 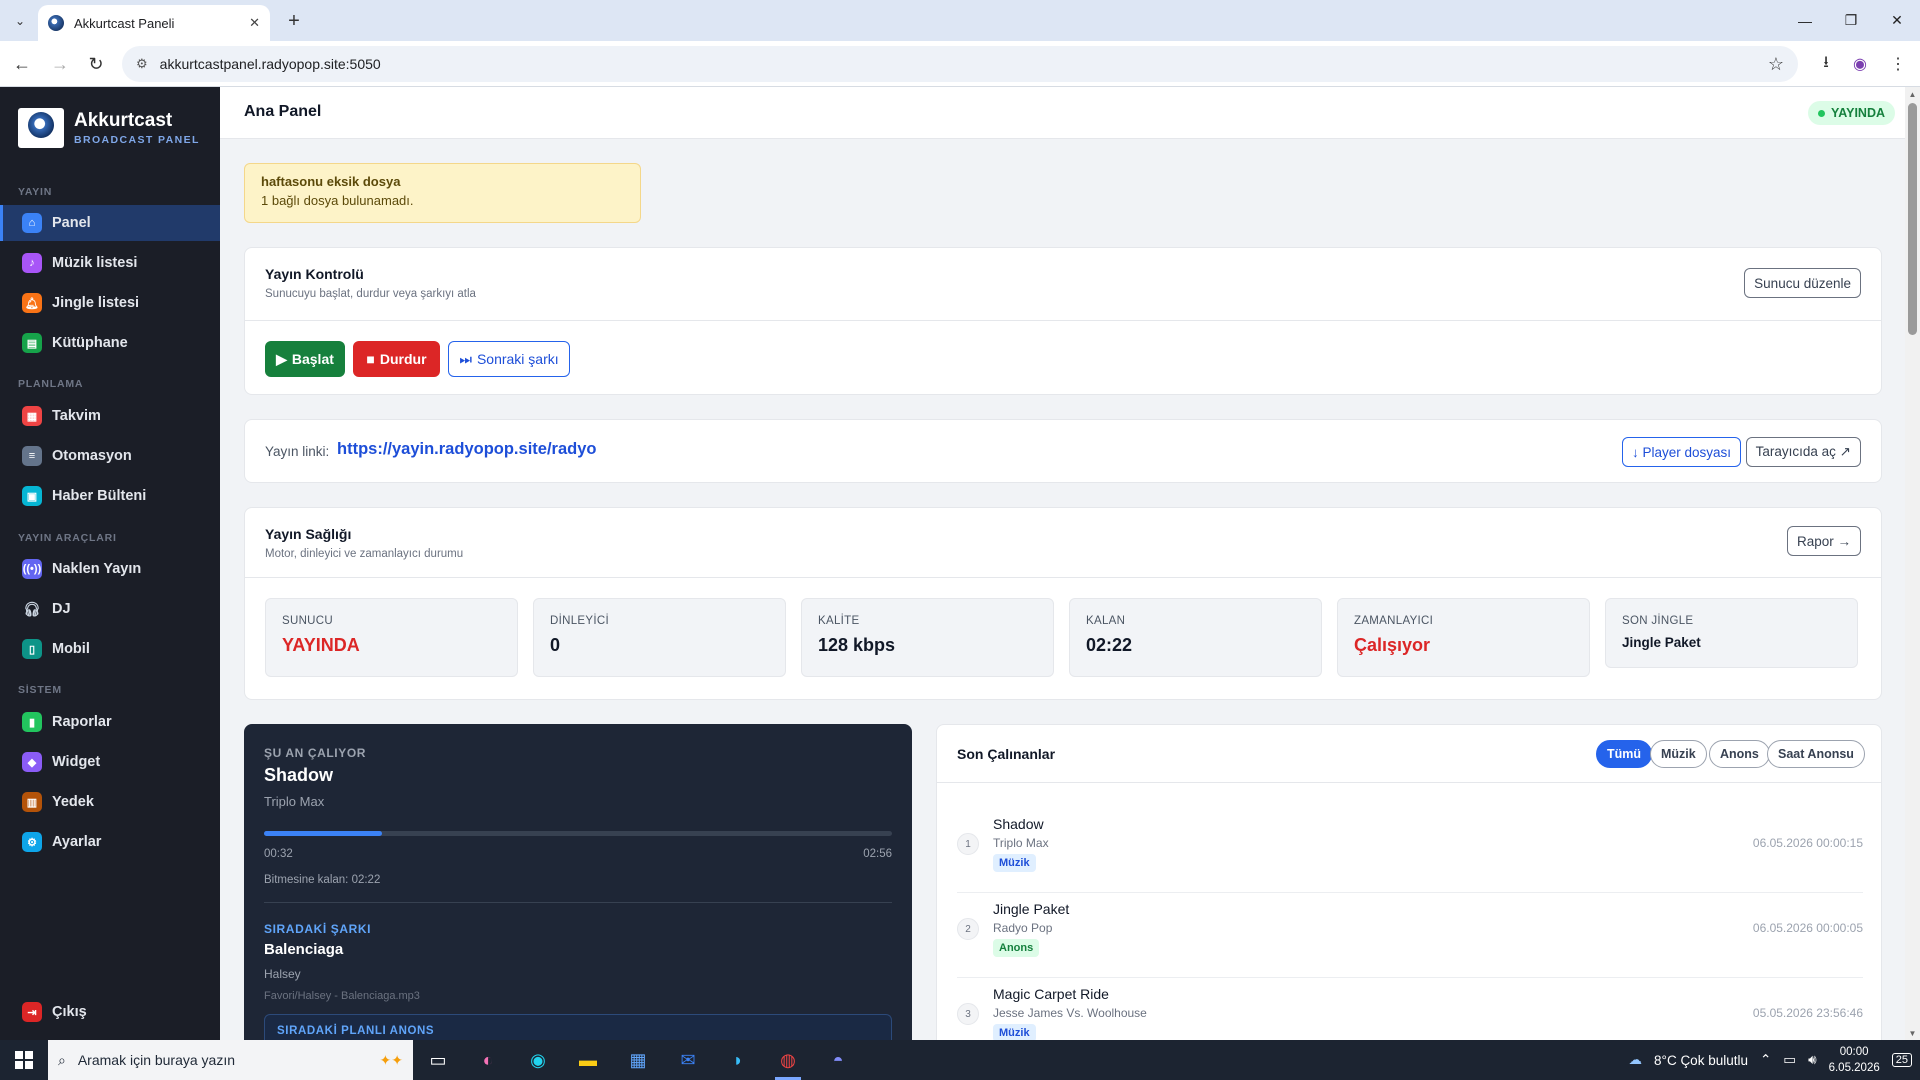 I want to click on menu-kebab-icon: ⋮, so click(x=1898, y=64).